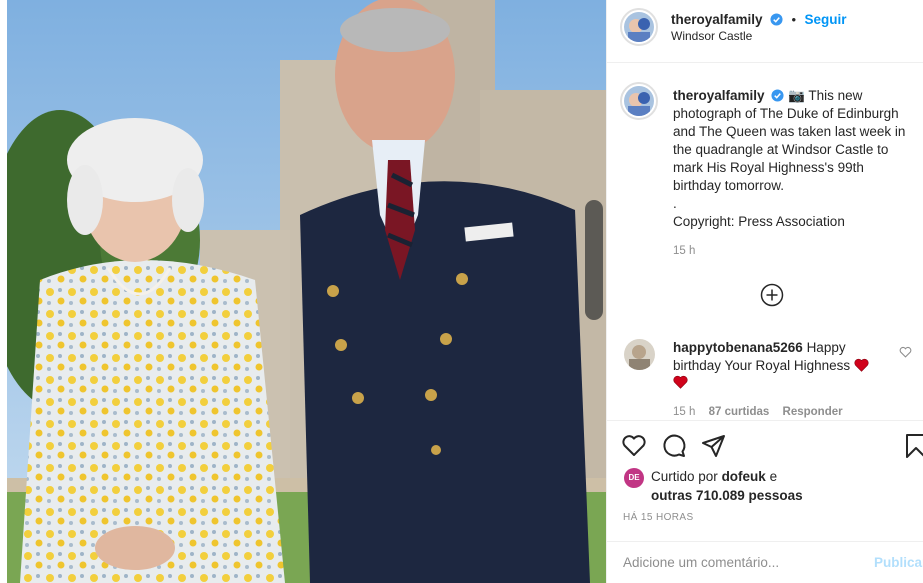  Describe the element at coordinates (773, 476) in the screenshot. I see `liked-by-connector: e` at that location.